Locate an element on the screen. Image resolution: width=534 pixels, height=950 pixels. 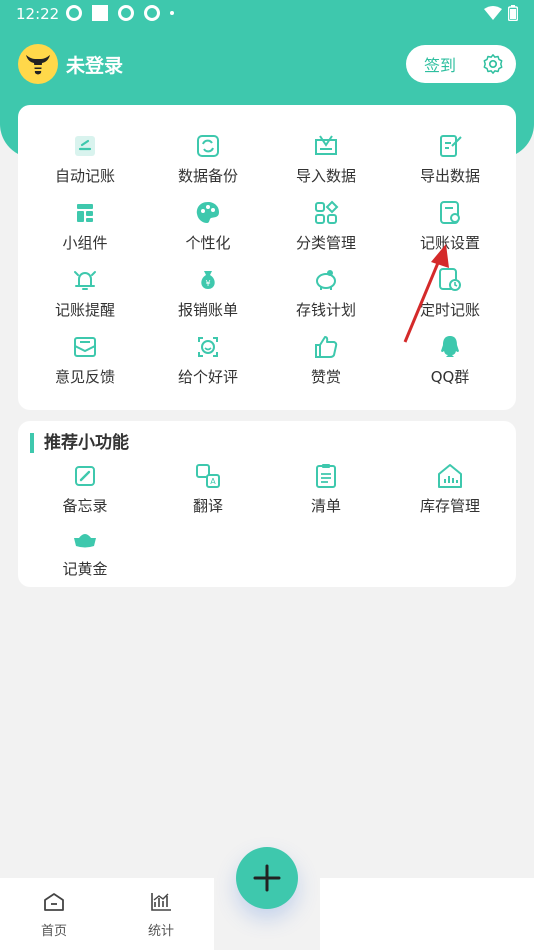
feature-item-8: 记账提醒 is located at coordinates (85, 296).